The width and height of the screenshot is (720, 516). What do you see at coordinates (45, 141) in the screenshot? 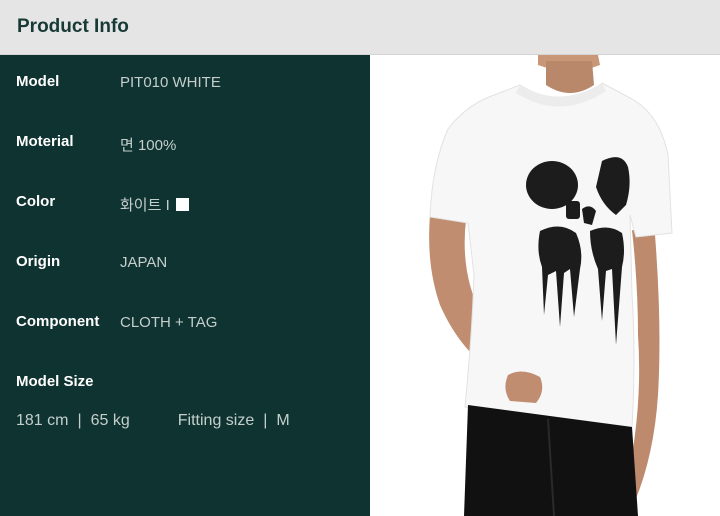
I see `spec-label-material: Moterial` at bounding box center [45, 141].